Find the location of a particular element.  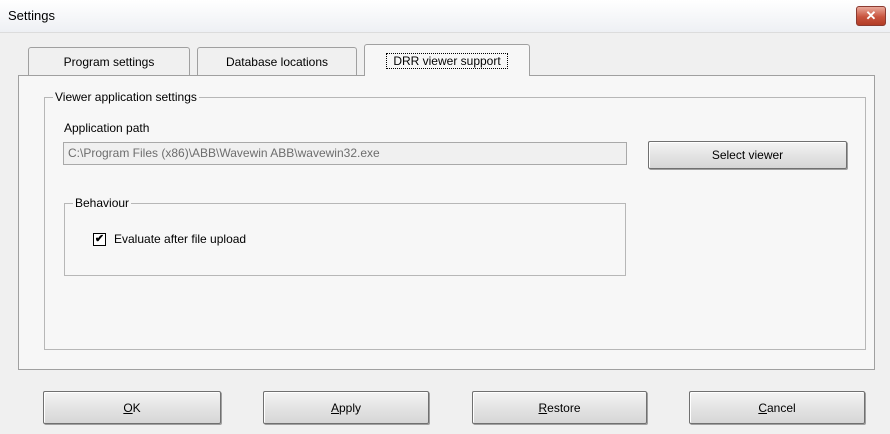

tab-label: Program settings is located at coordinates (109, 61).